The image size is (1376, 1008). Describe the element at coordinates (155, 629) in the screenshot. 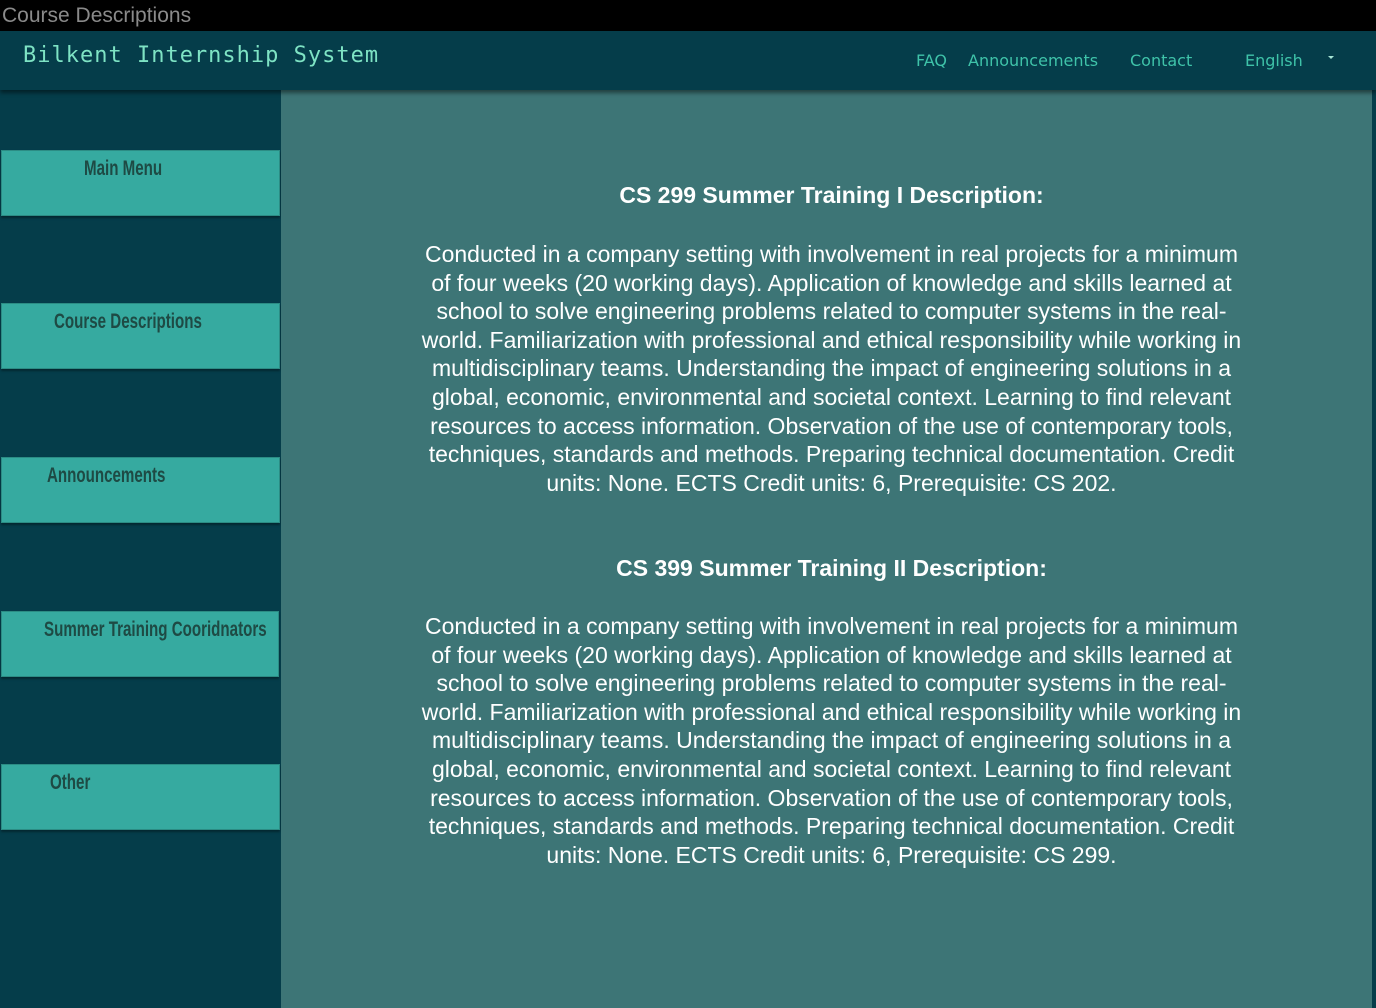

I see `sidebar-item-label: Summer Training Cooridnators` at that location.